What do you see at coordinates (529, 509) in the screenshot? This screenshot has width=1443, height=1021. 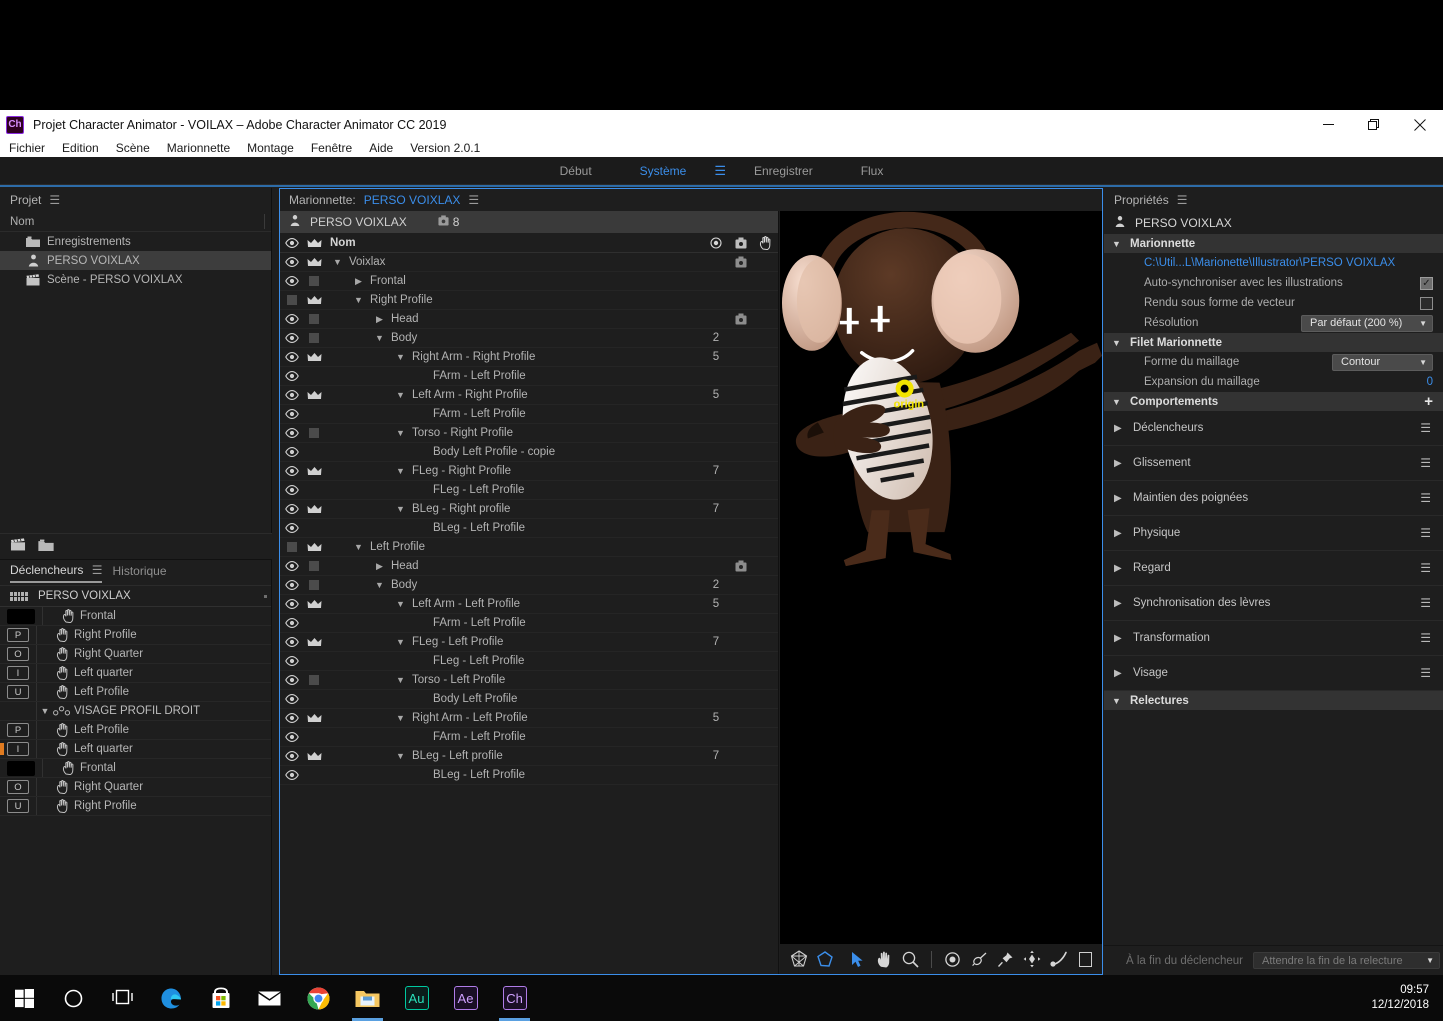 I see `layer-row: ▼ BLeg - Right profile 7` at bounding box center [529, 509].